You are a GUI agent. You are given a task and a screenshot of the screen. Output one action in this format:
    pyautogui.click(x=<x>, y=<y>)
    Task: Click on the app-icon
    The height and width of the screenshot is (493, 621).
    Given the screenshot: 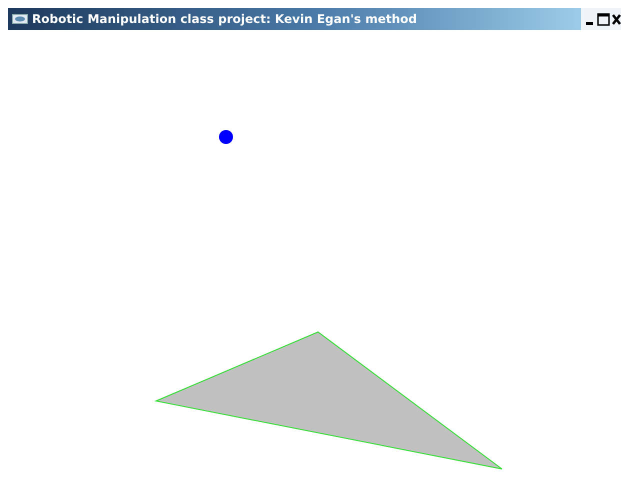 What is the action you would take?
    pyautogui.click(x=20, y=19)
    